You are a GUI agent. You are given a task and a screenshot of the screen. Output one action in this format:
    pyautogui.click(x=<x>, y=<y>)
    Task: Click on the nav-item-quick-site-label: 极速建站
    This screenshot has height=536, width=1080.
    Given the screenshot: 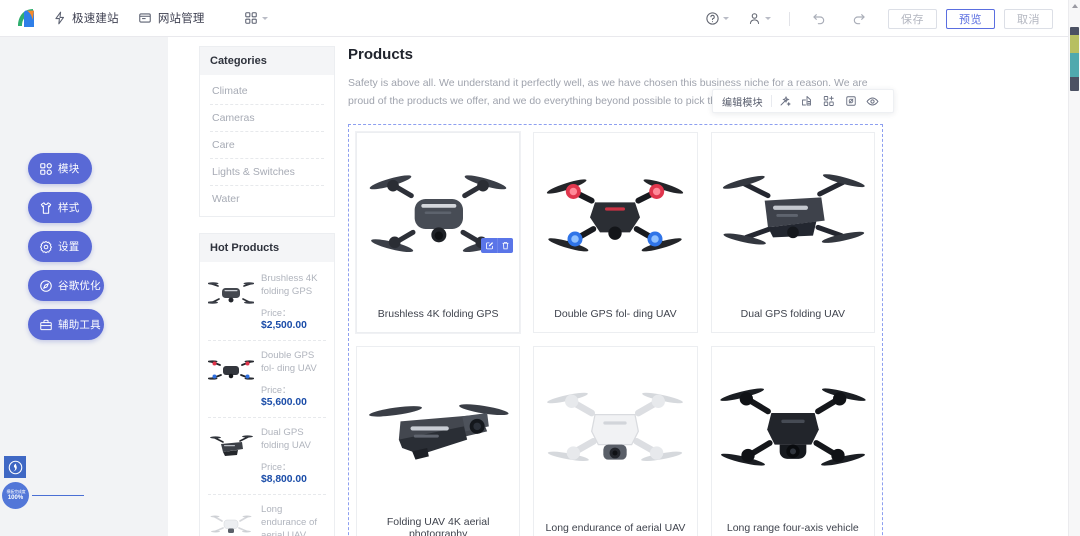 What is the action you would take?
    pyautogui.click(x=95, y=19)
    